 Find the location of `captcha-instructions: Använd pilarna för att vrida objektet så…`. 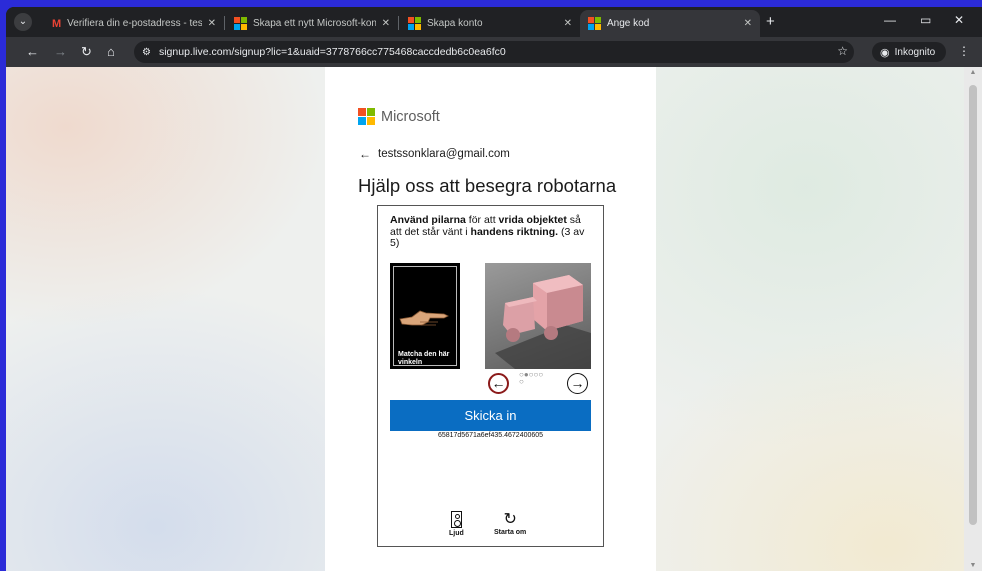

captcha-instructions: Använd pilarna för att vrida objektet så… is located at coordinates (492, 232).